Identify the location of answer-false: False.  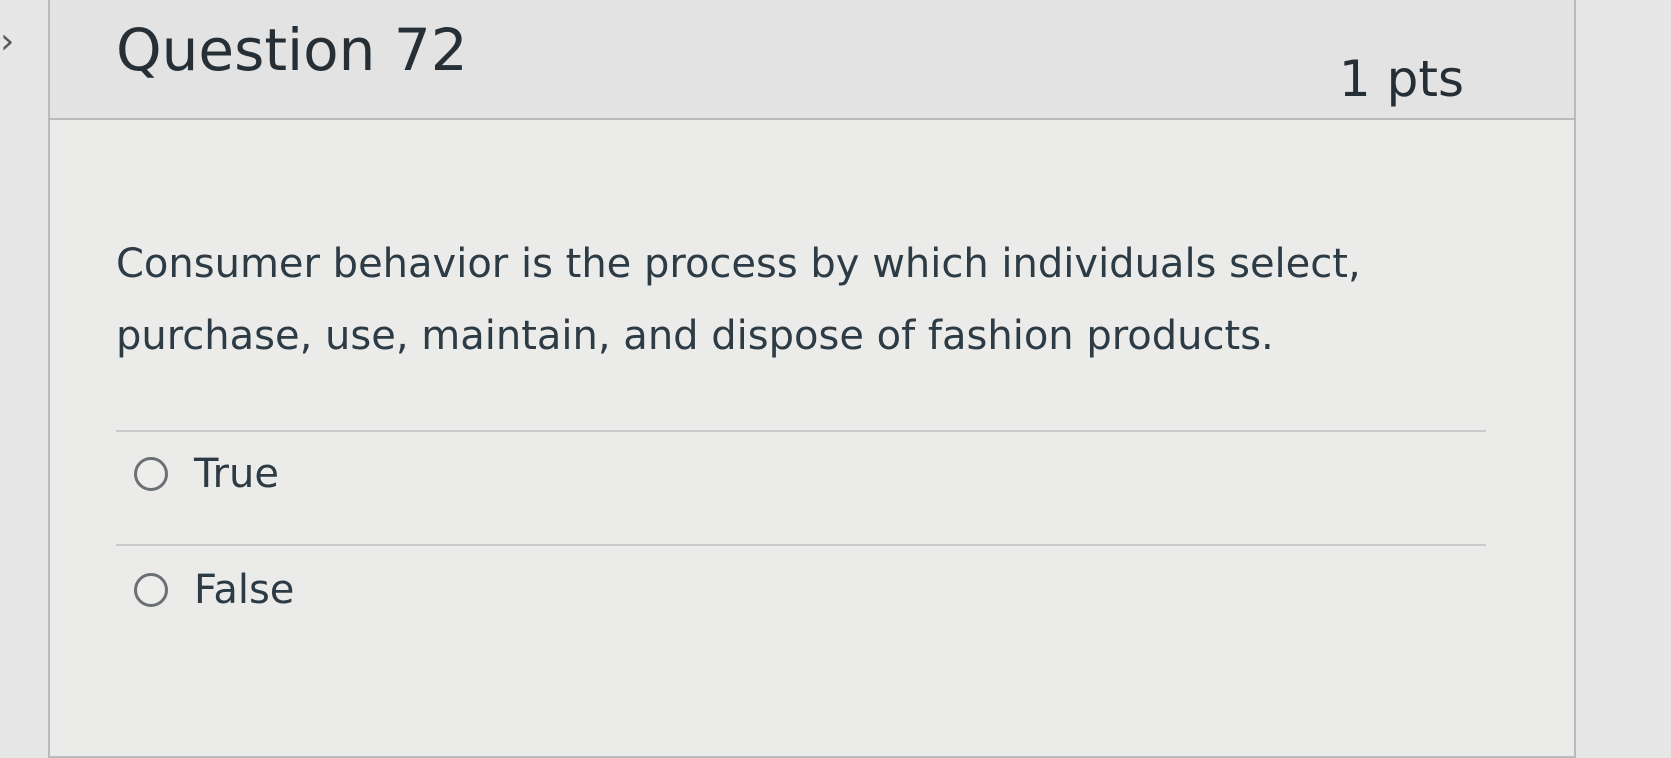
(214, 590).